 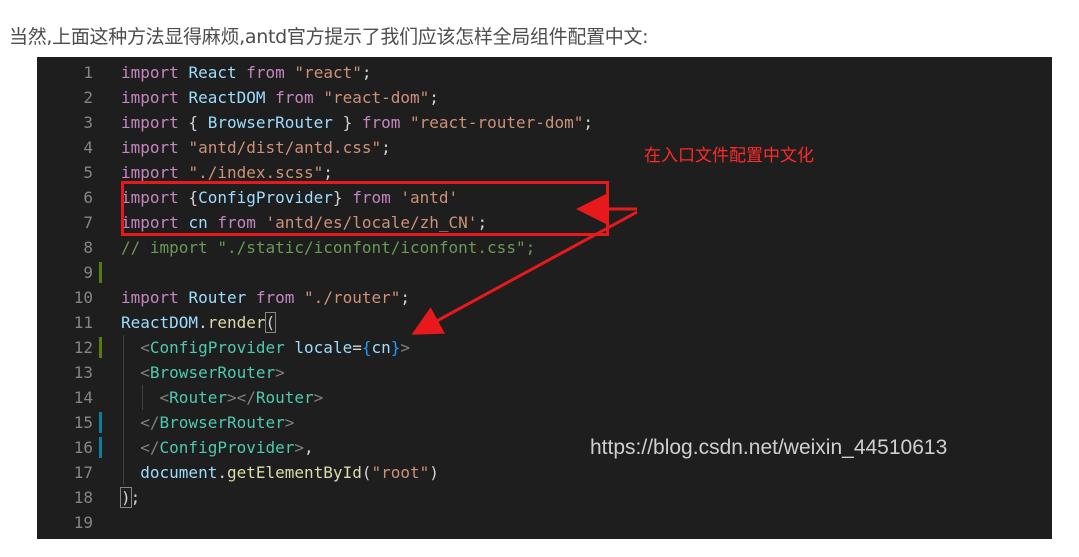 I want to click on annotation-label: 在入口文件配置中文化, so click(x=729, y=156).